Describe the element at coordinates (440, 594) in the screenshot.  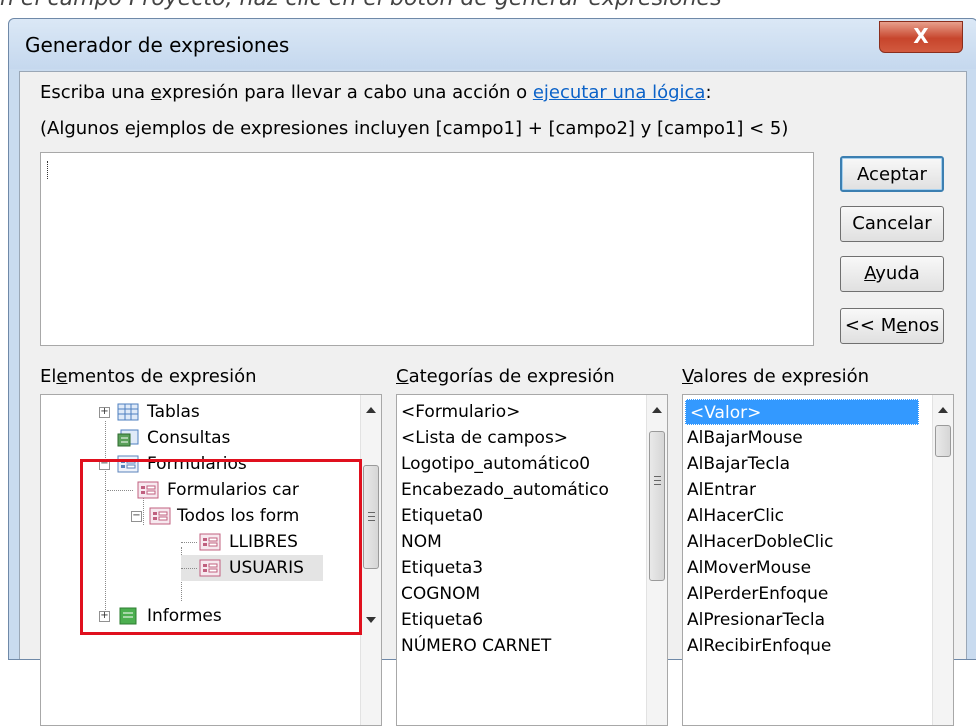
I see `list-item: COGNOM` at that location.